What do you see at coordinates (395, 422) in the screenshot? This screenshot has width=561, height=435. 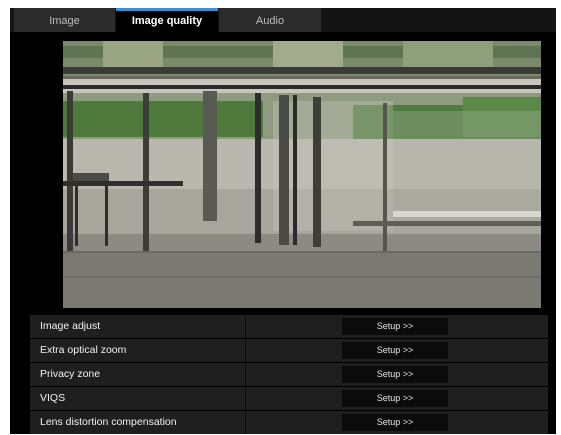 I see `lens-distortion-compensation-setup-button: Setup >>` at bounding box center [395, 422].